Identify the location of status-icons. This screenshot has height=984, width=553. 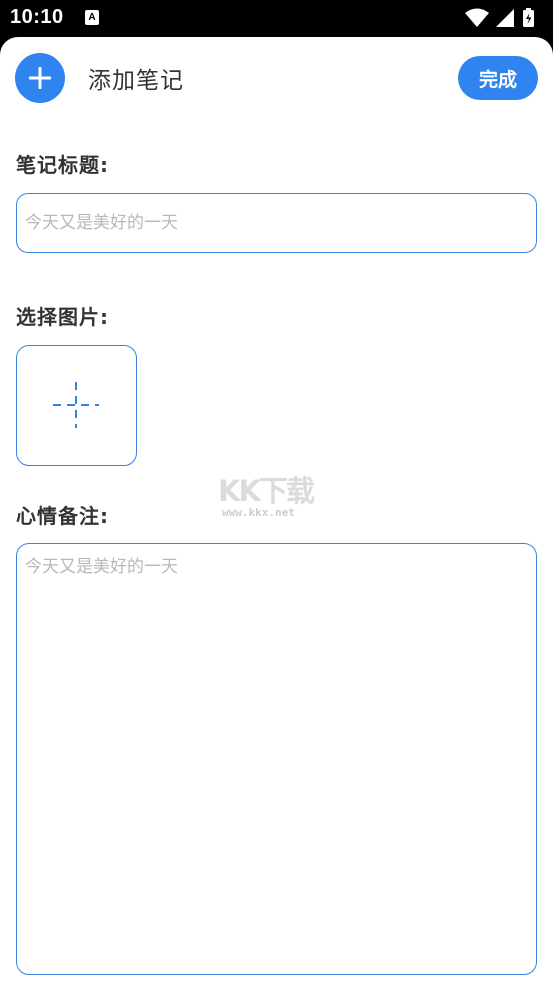
(499, 17).